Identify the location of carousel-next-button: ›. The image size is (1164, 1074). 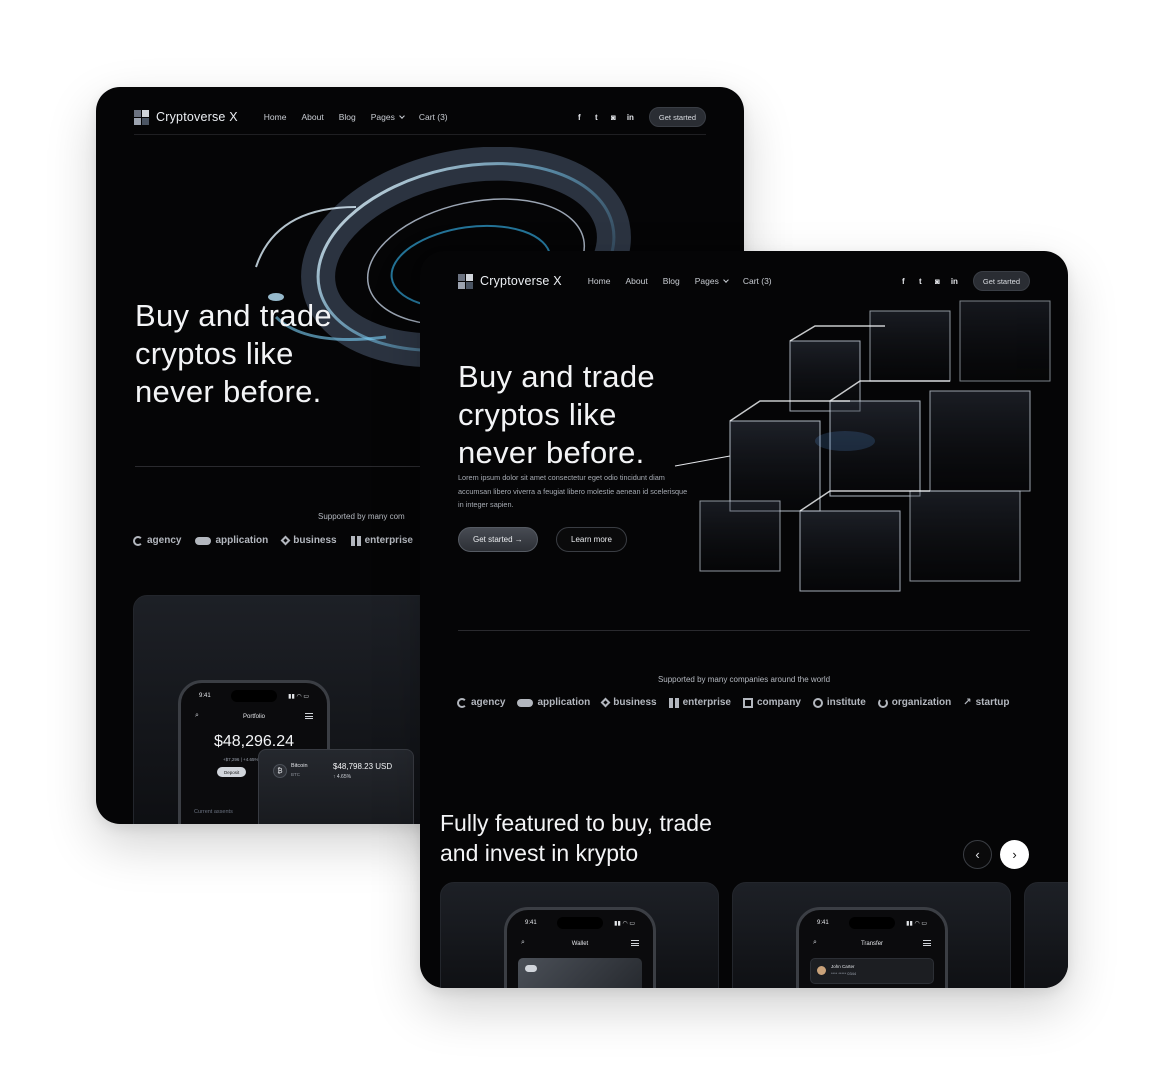
(1014, 854).